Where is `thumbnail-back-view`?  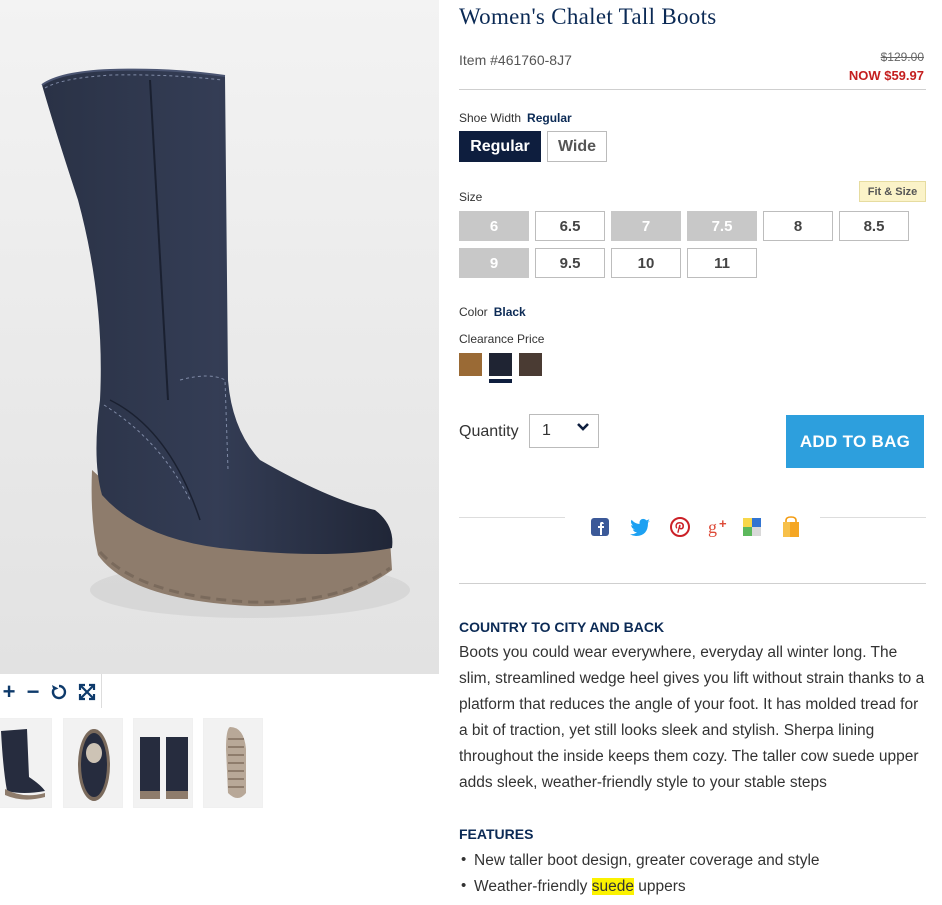
thumbnail-back-view is located at coordinates (163, 763).